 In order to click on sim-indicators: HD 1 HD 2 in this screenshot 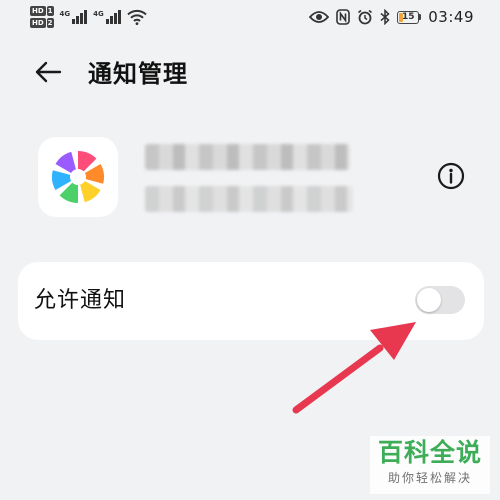, I will do `click(42, 17)`.